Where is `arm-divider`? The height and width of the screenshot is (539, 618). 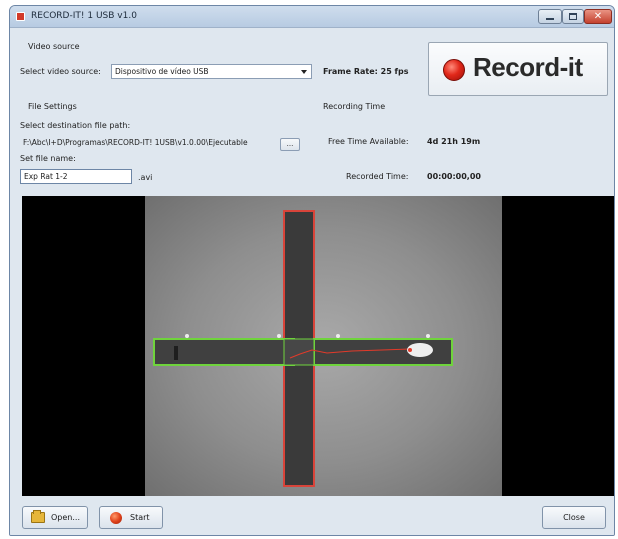 arm-divider is located at coordinates (176, 353).